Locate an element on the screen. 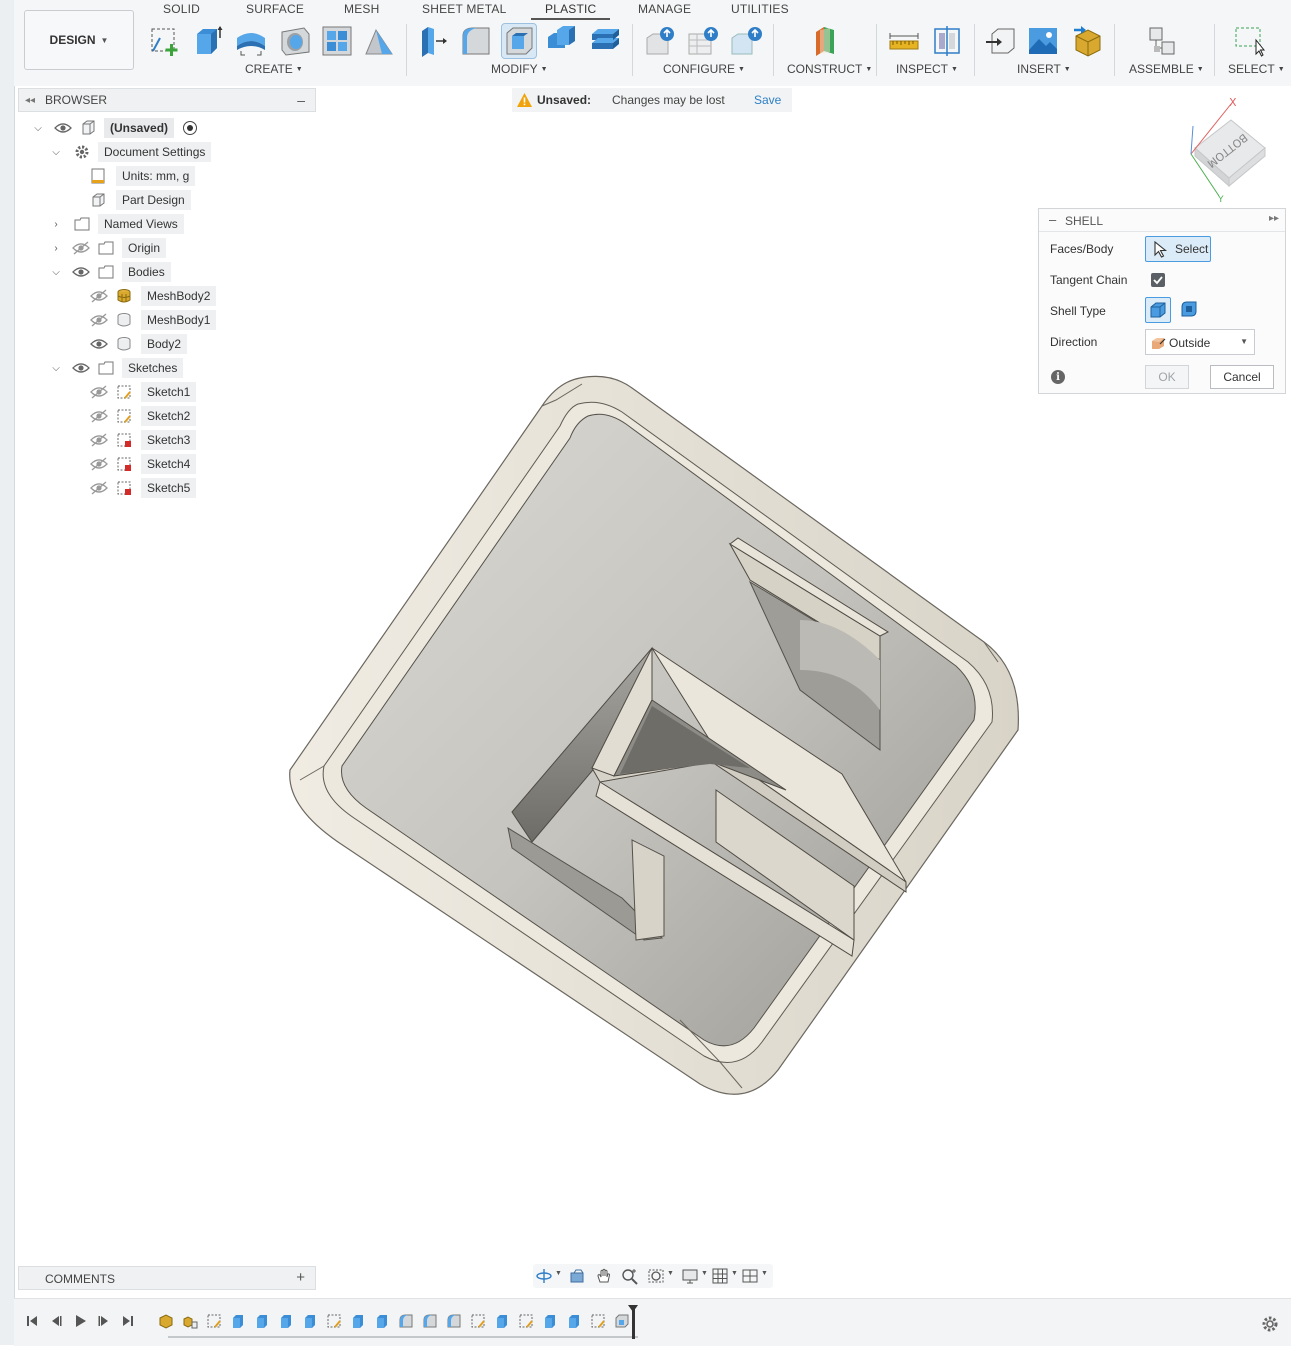 This screenshot has width=1291, height=1346. assemble-menu: ASSEMBLE ▼ is located at coordinates (1166, 69).